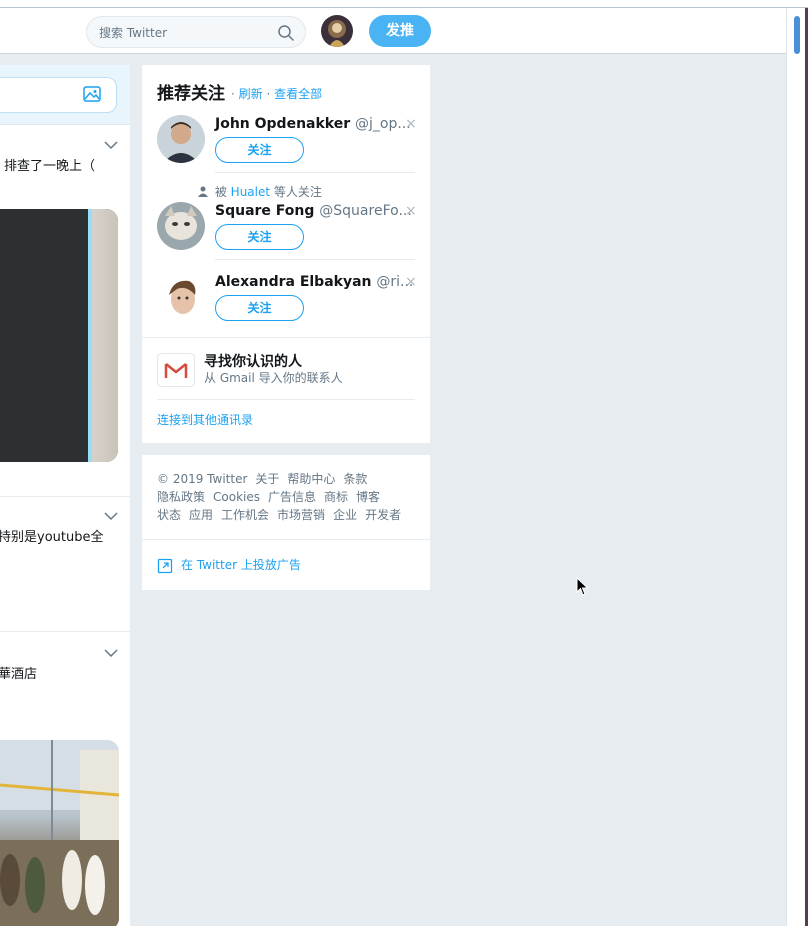  I want to click on footer-link: 博客, so click(368, 497).